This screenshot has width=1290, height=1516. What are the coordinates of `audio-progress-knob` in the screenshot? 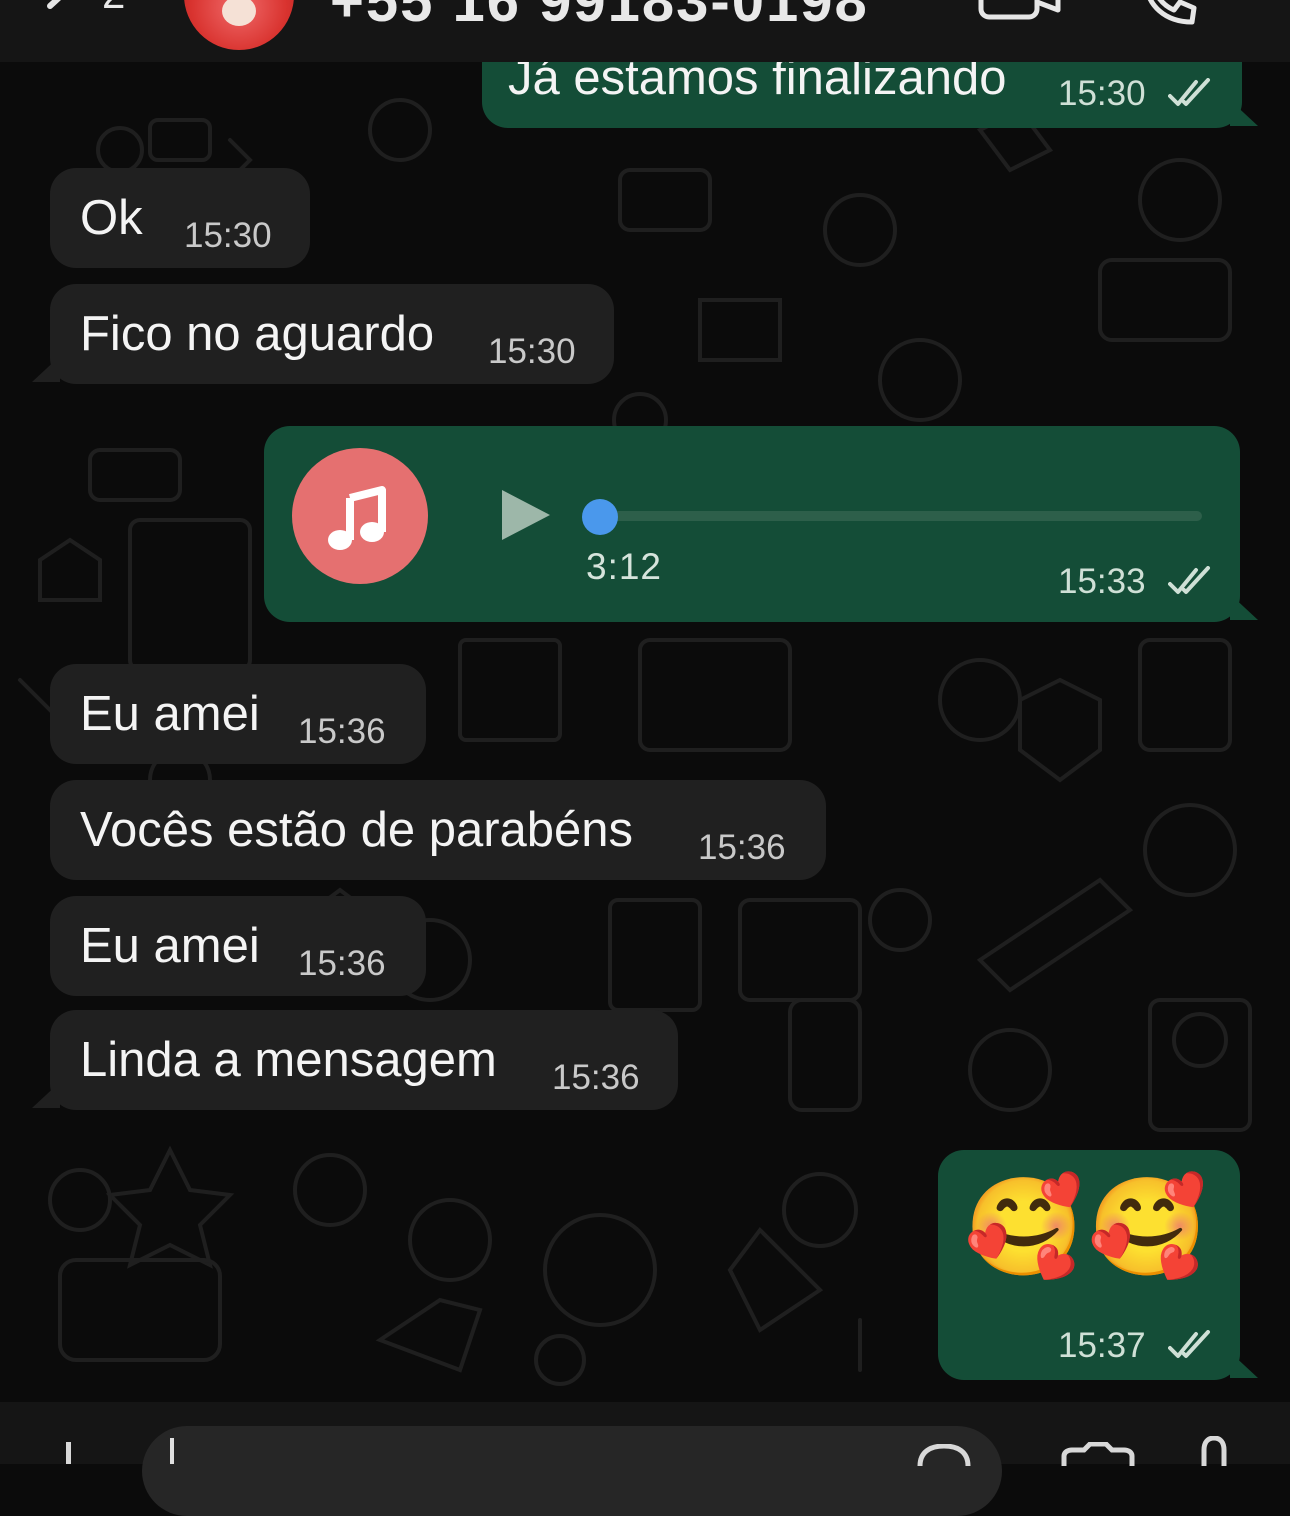 It's located at (600, 517).